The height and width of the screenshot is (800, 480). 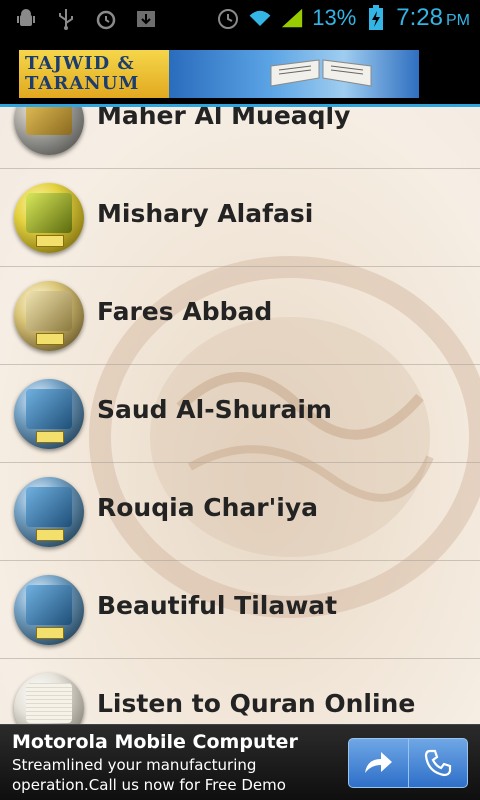 What do you see at coordinates (155, 742) in the screenshot?
I see `ad-title: Motorola Mobile Computer` at bounding box center [155, 742].